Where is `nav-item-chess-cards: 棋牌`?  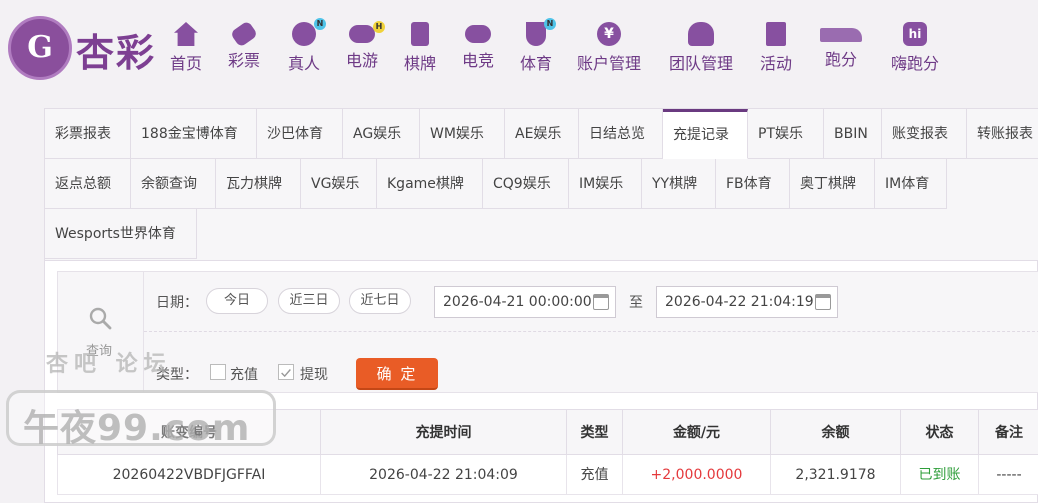 nav-item-chess-cards: 棋牌 is located at coordinates (420, 50).